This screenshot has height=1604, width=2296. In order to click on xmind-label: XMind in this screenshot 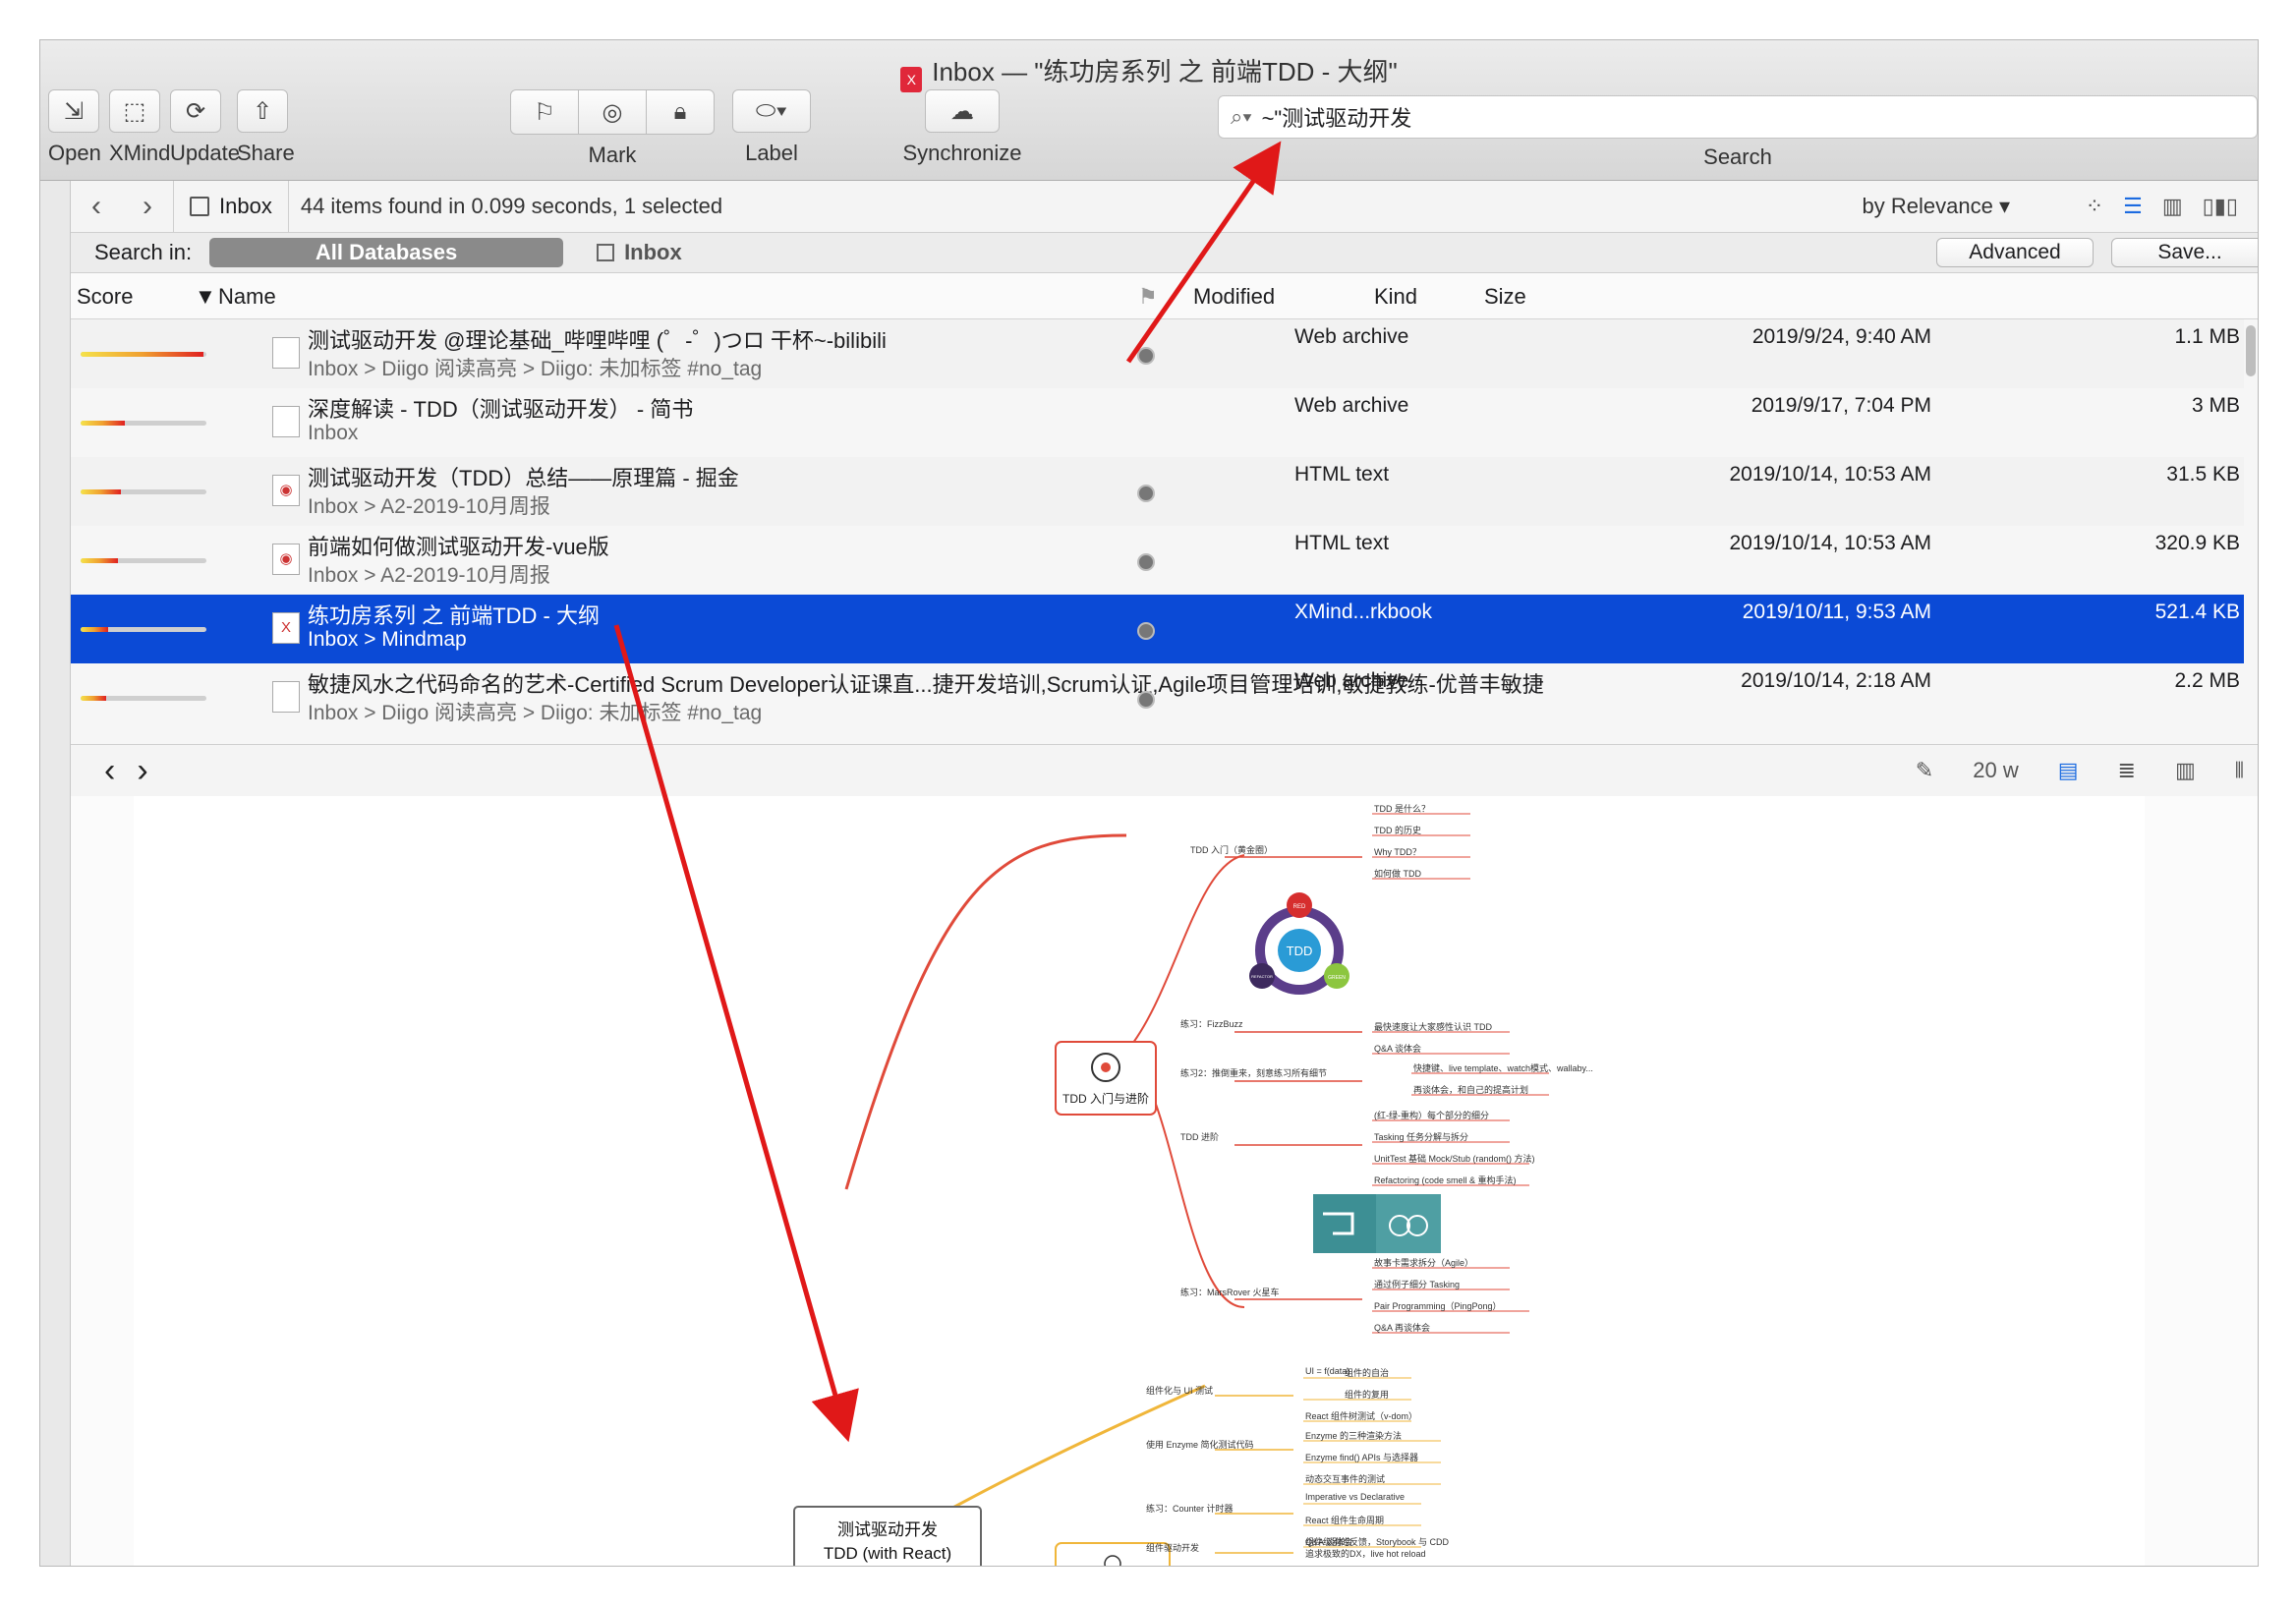, I will do `click(140, 153)`.